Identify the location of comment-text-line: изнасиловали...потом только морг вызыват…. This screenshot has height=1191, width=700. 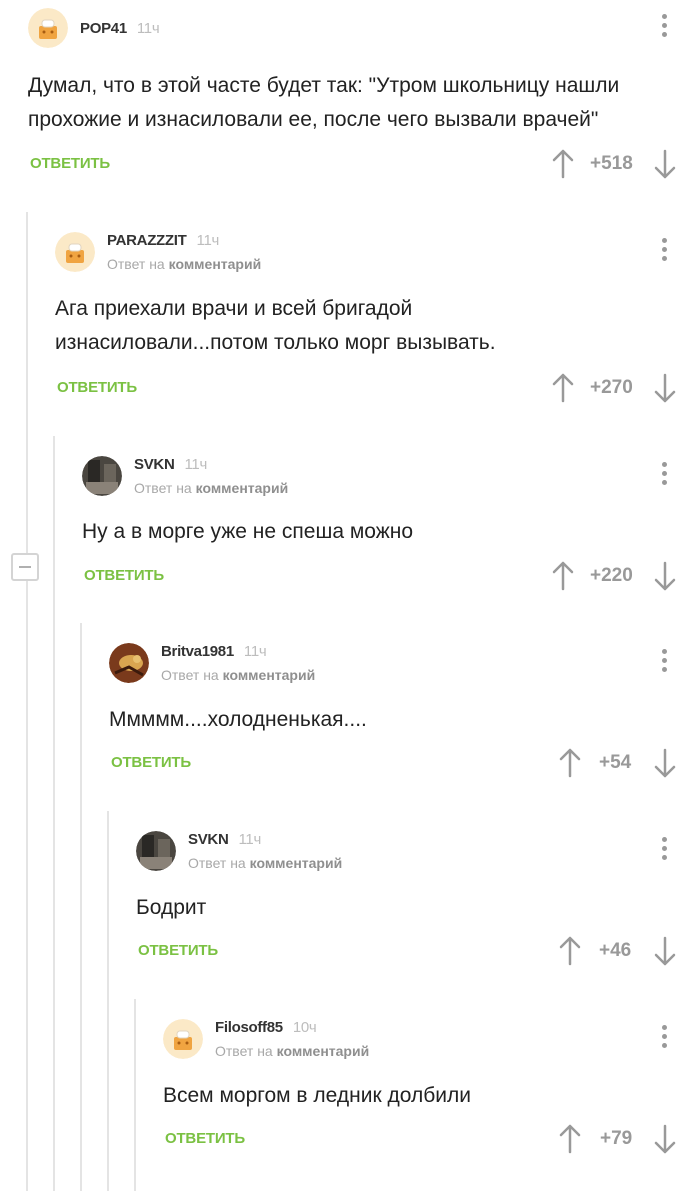
(275, 342).